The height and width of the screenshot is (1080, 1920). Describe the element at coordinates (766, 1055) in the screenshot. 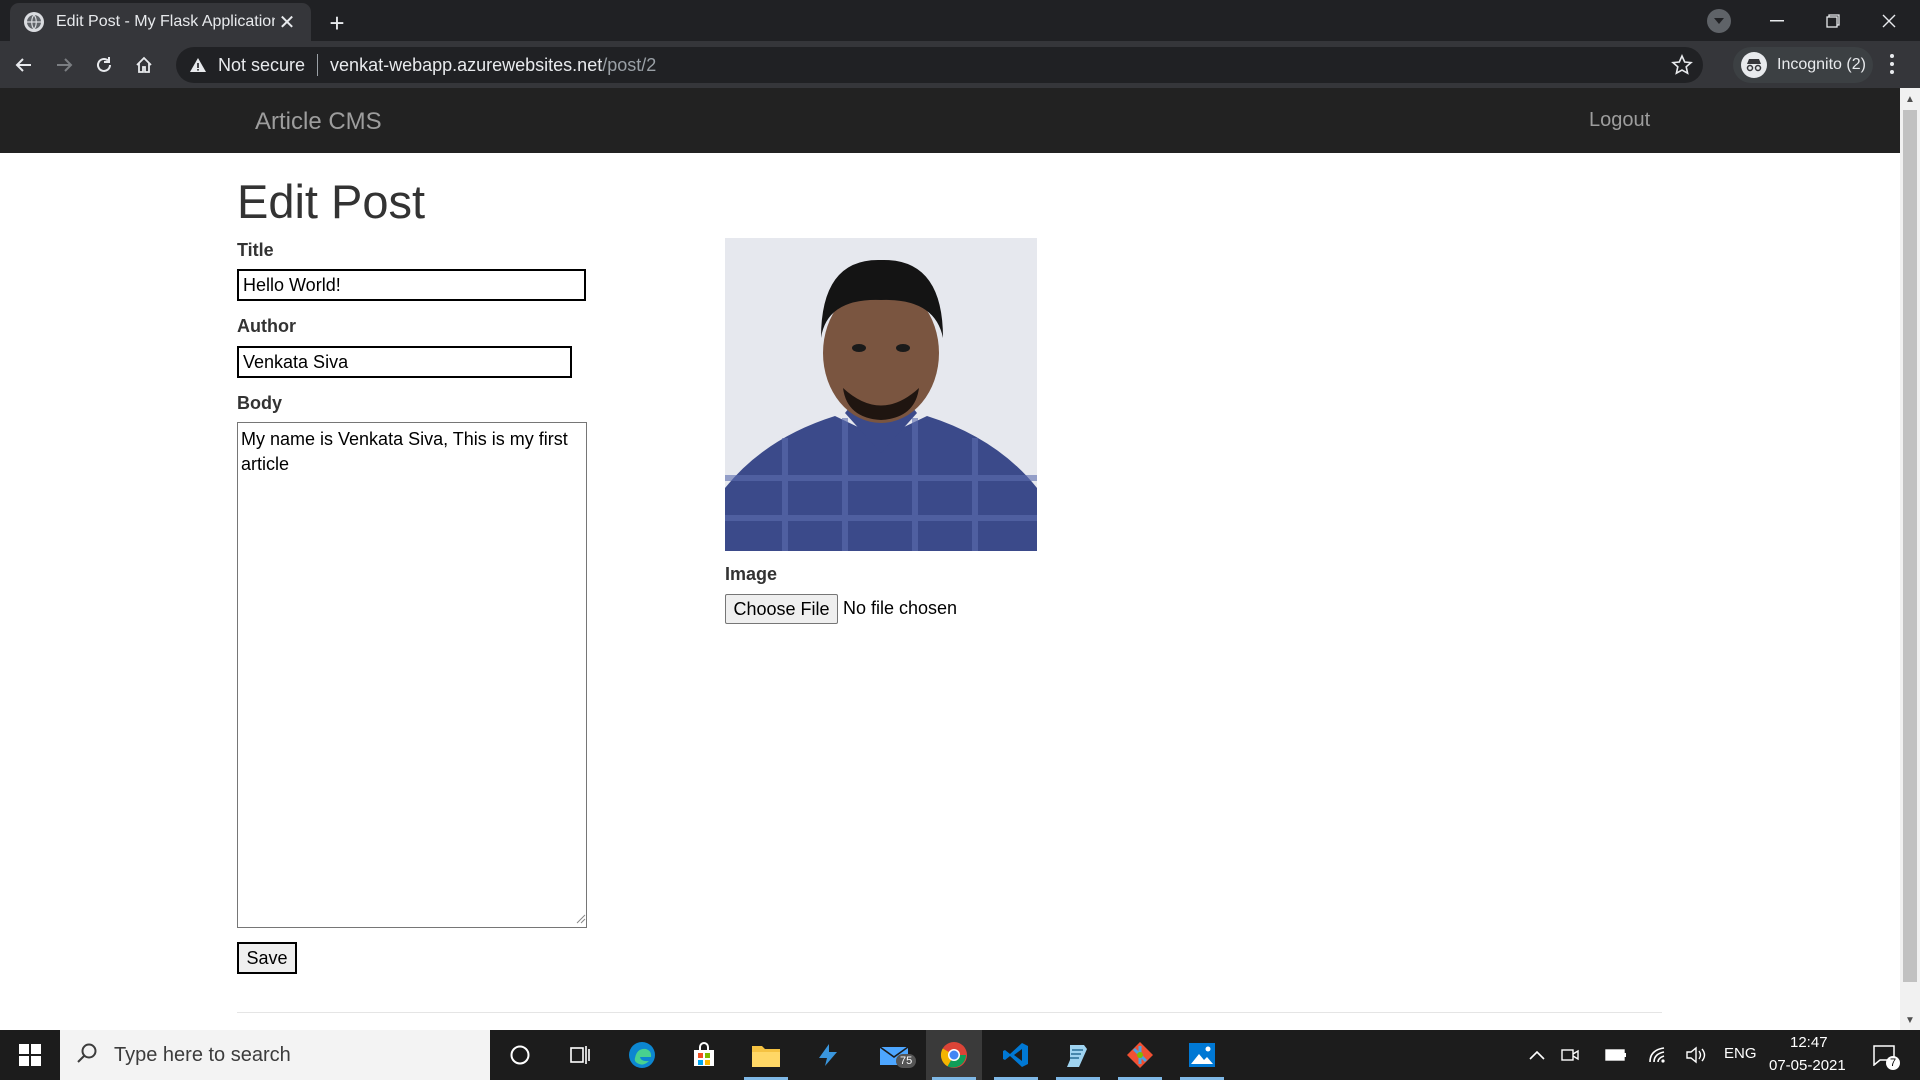

I see `file-explorer-icon` at that location.